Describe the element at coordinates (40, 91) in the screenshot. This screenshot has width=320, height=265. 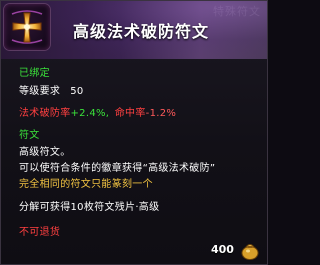
I see `level-requirement-label: 等级要求` at that location.